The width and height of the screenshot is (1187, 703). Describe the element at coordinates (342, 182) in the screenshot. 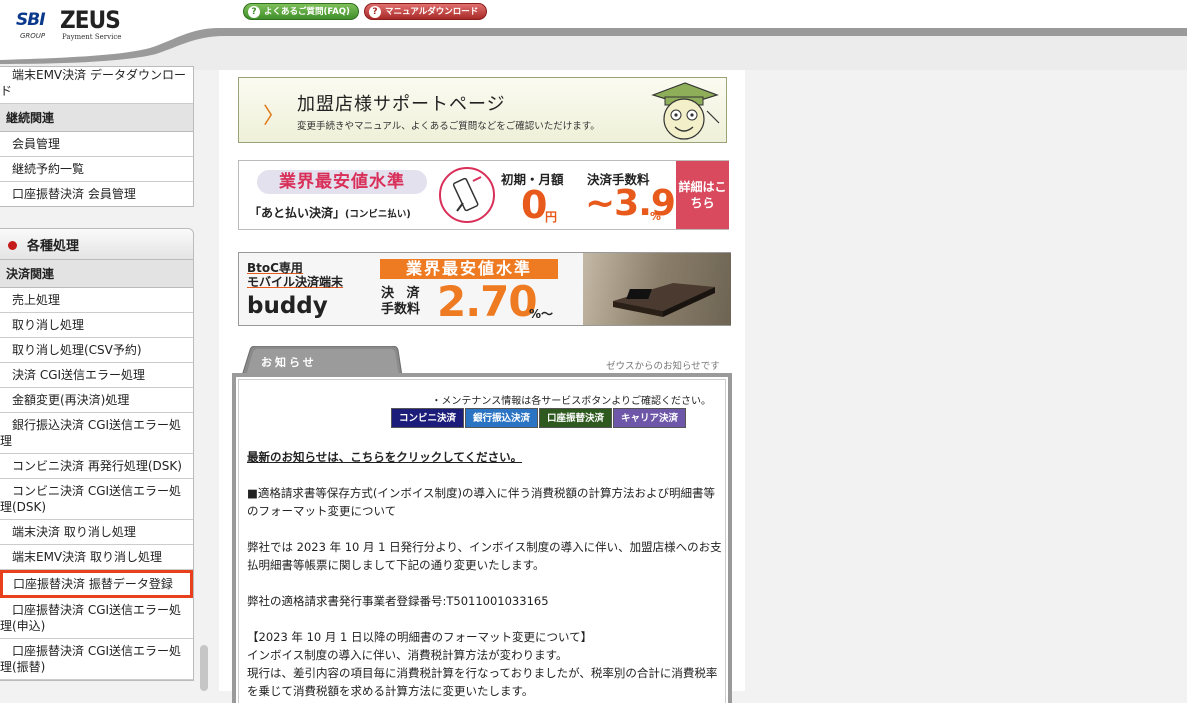

I see `konbini-lowest-badge: 業界最安値水準` at that location.